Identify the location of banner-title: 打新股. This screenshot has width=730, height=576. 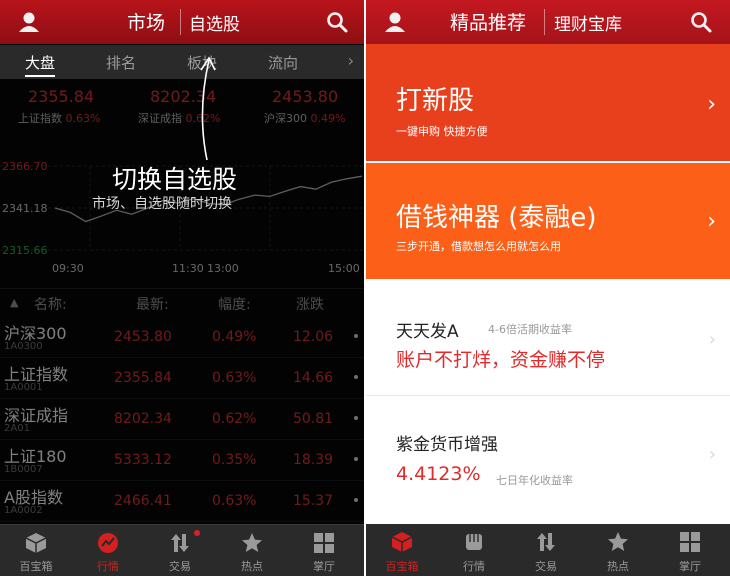
(435, 101).